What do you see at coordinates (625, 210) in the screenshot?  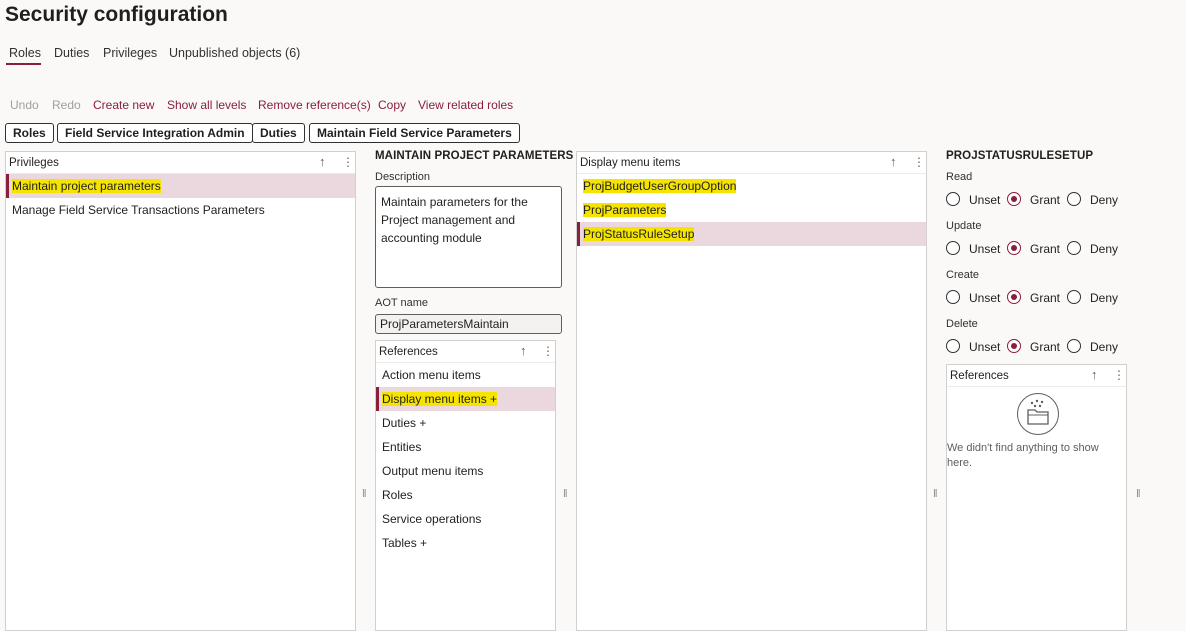 I see `list-item-label: ProjParameters` at bounding box center [625, 210].